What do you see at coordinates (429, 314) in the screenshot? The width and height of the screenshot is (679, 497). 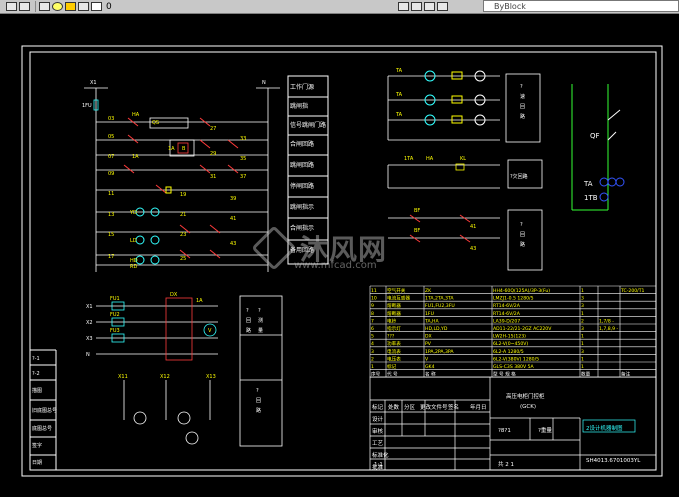 I see `bom-cell: 1FU` at bounding box center [429, 314].